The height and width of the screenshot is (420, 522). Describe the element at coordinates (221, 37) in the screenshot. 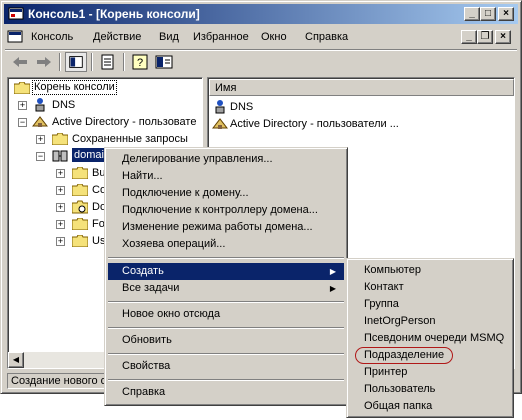

I see `menu-favorites: Избранное` at that location.